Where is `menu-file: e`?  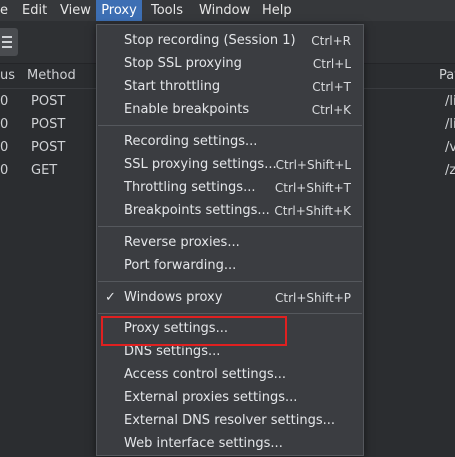
menu-file: e is located at coordinates (6, 10).